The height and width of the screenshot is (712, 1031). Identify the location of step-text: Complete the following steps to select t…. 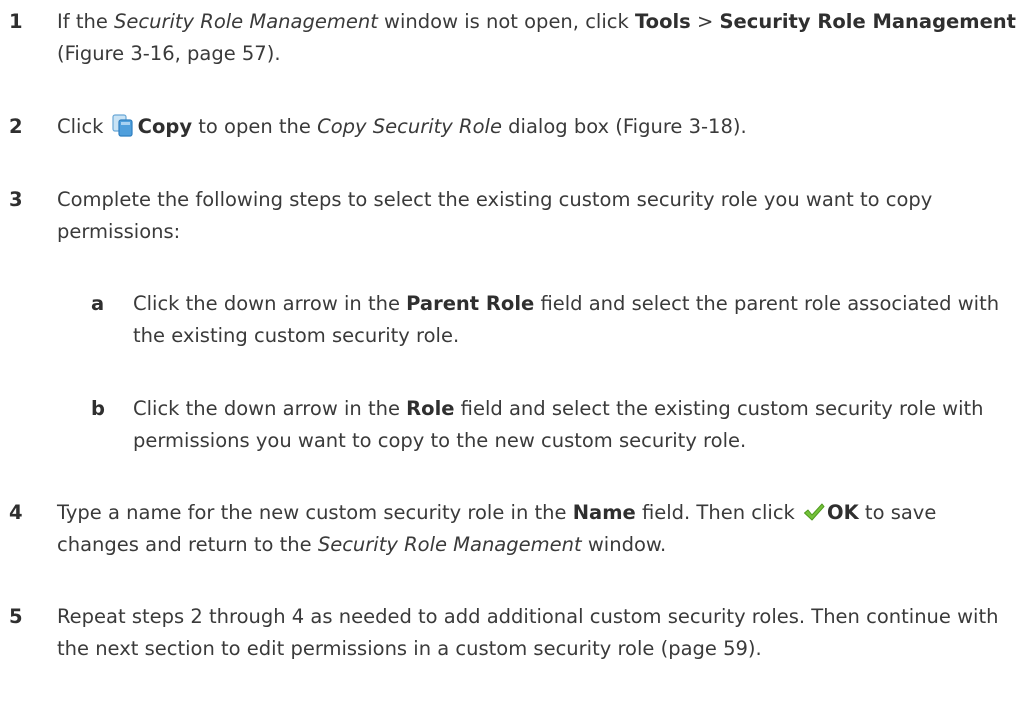
(495, 215).